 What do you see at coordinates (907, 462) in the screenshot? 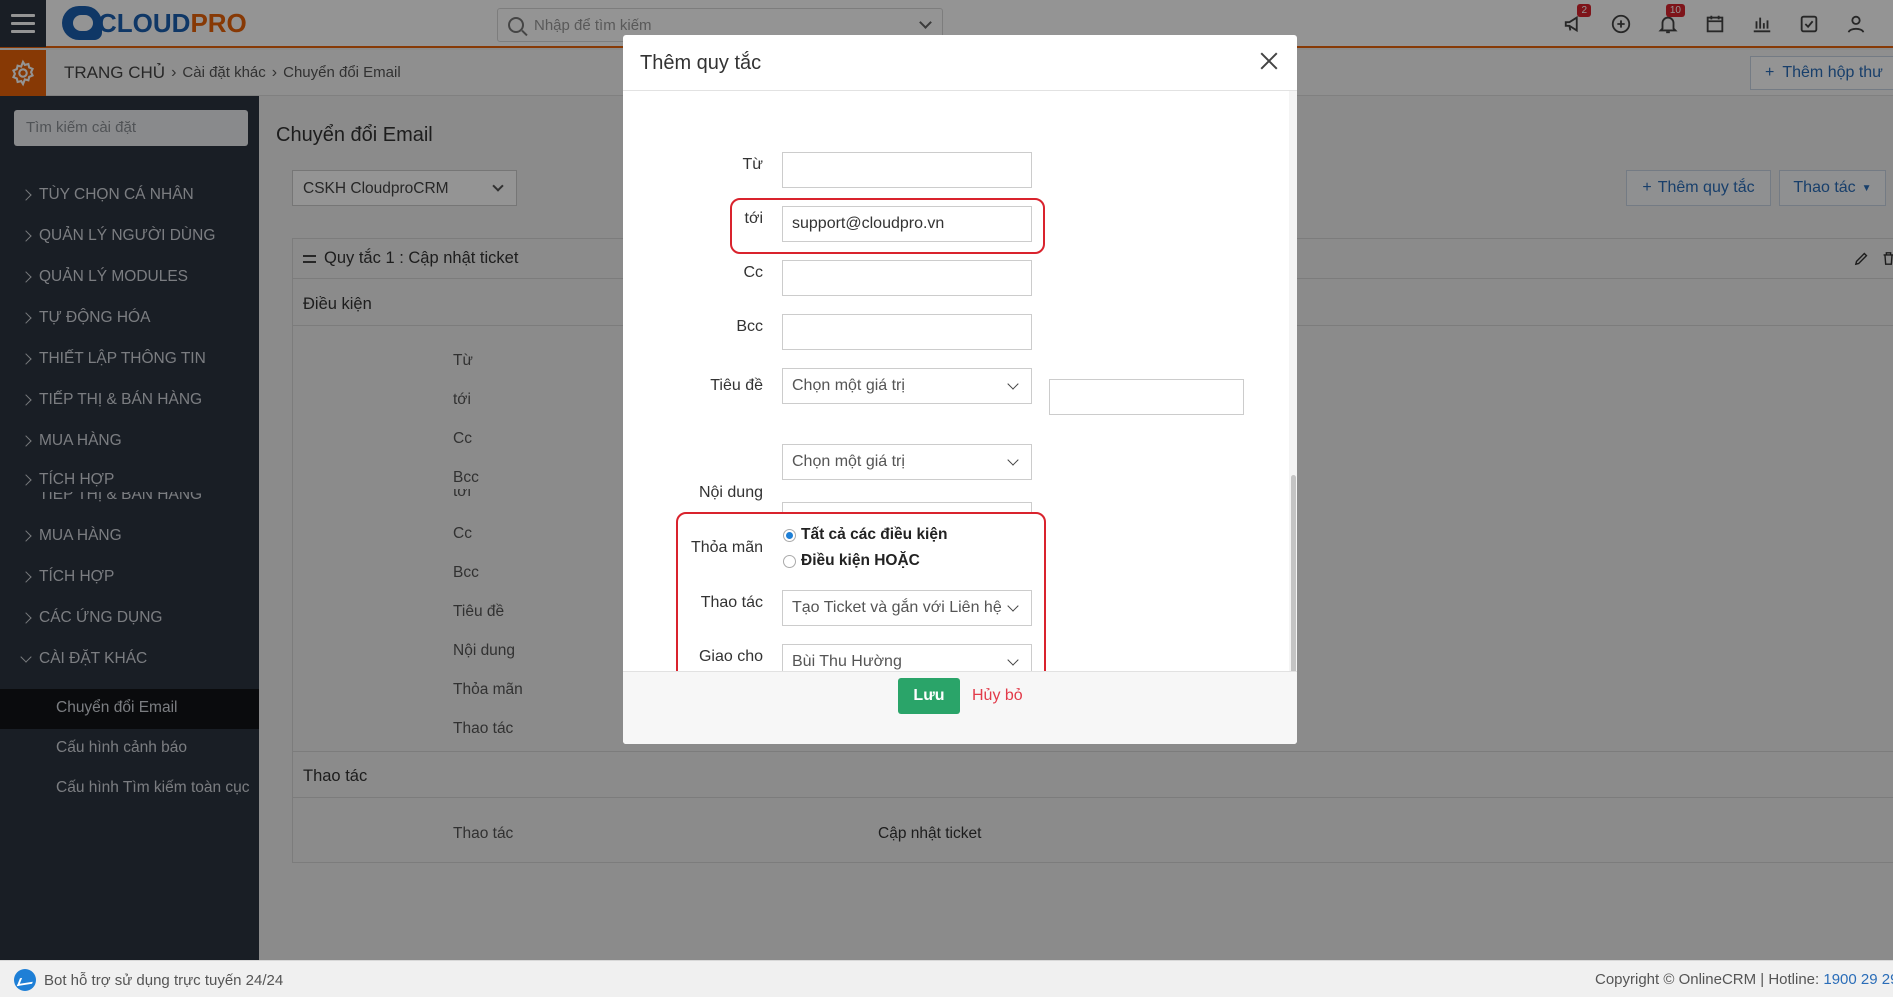
I see `body-operator-select: Chọn một giá trị` at bounding box center [907, 462].